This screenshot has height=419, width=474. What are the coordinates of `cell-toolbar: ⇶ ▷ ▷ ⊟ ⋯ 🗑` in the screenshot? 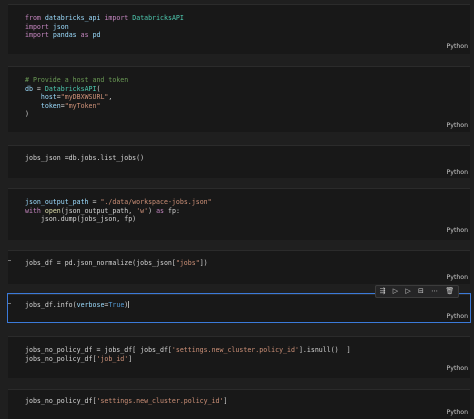 It's located at (417, 291).